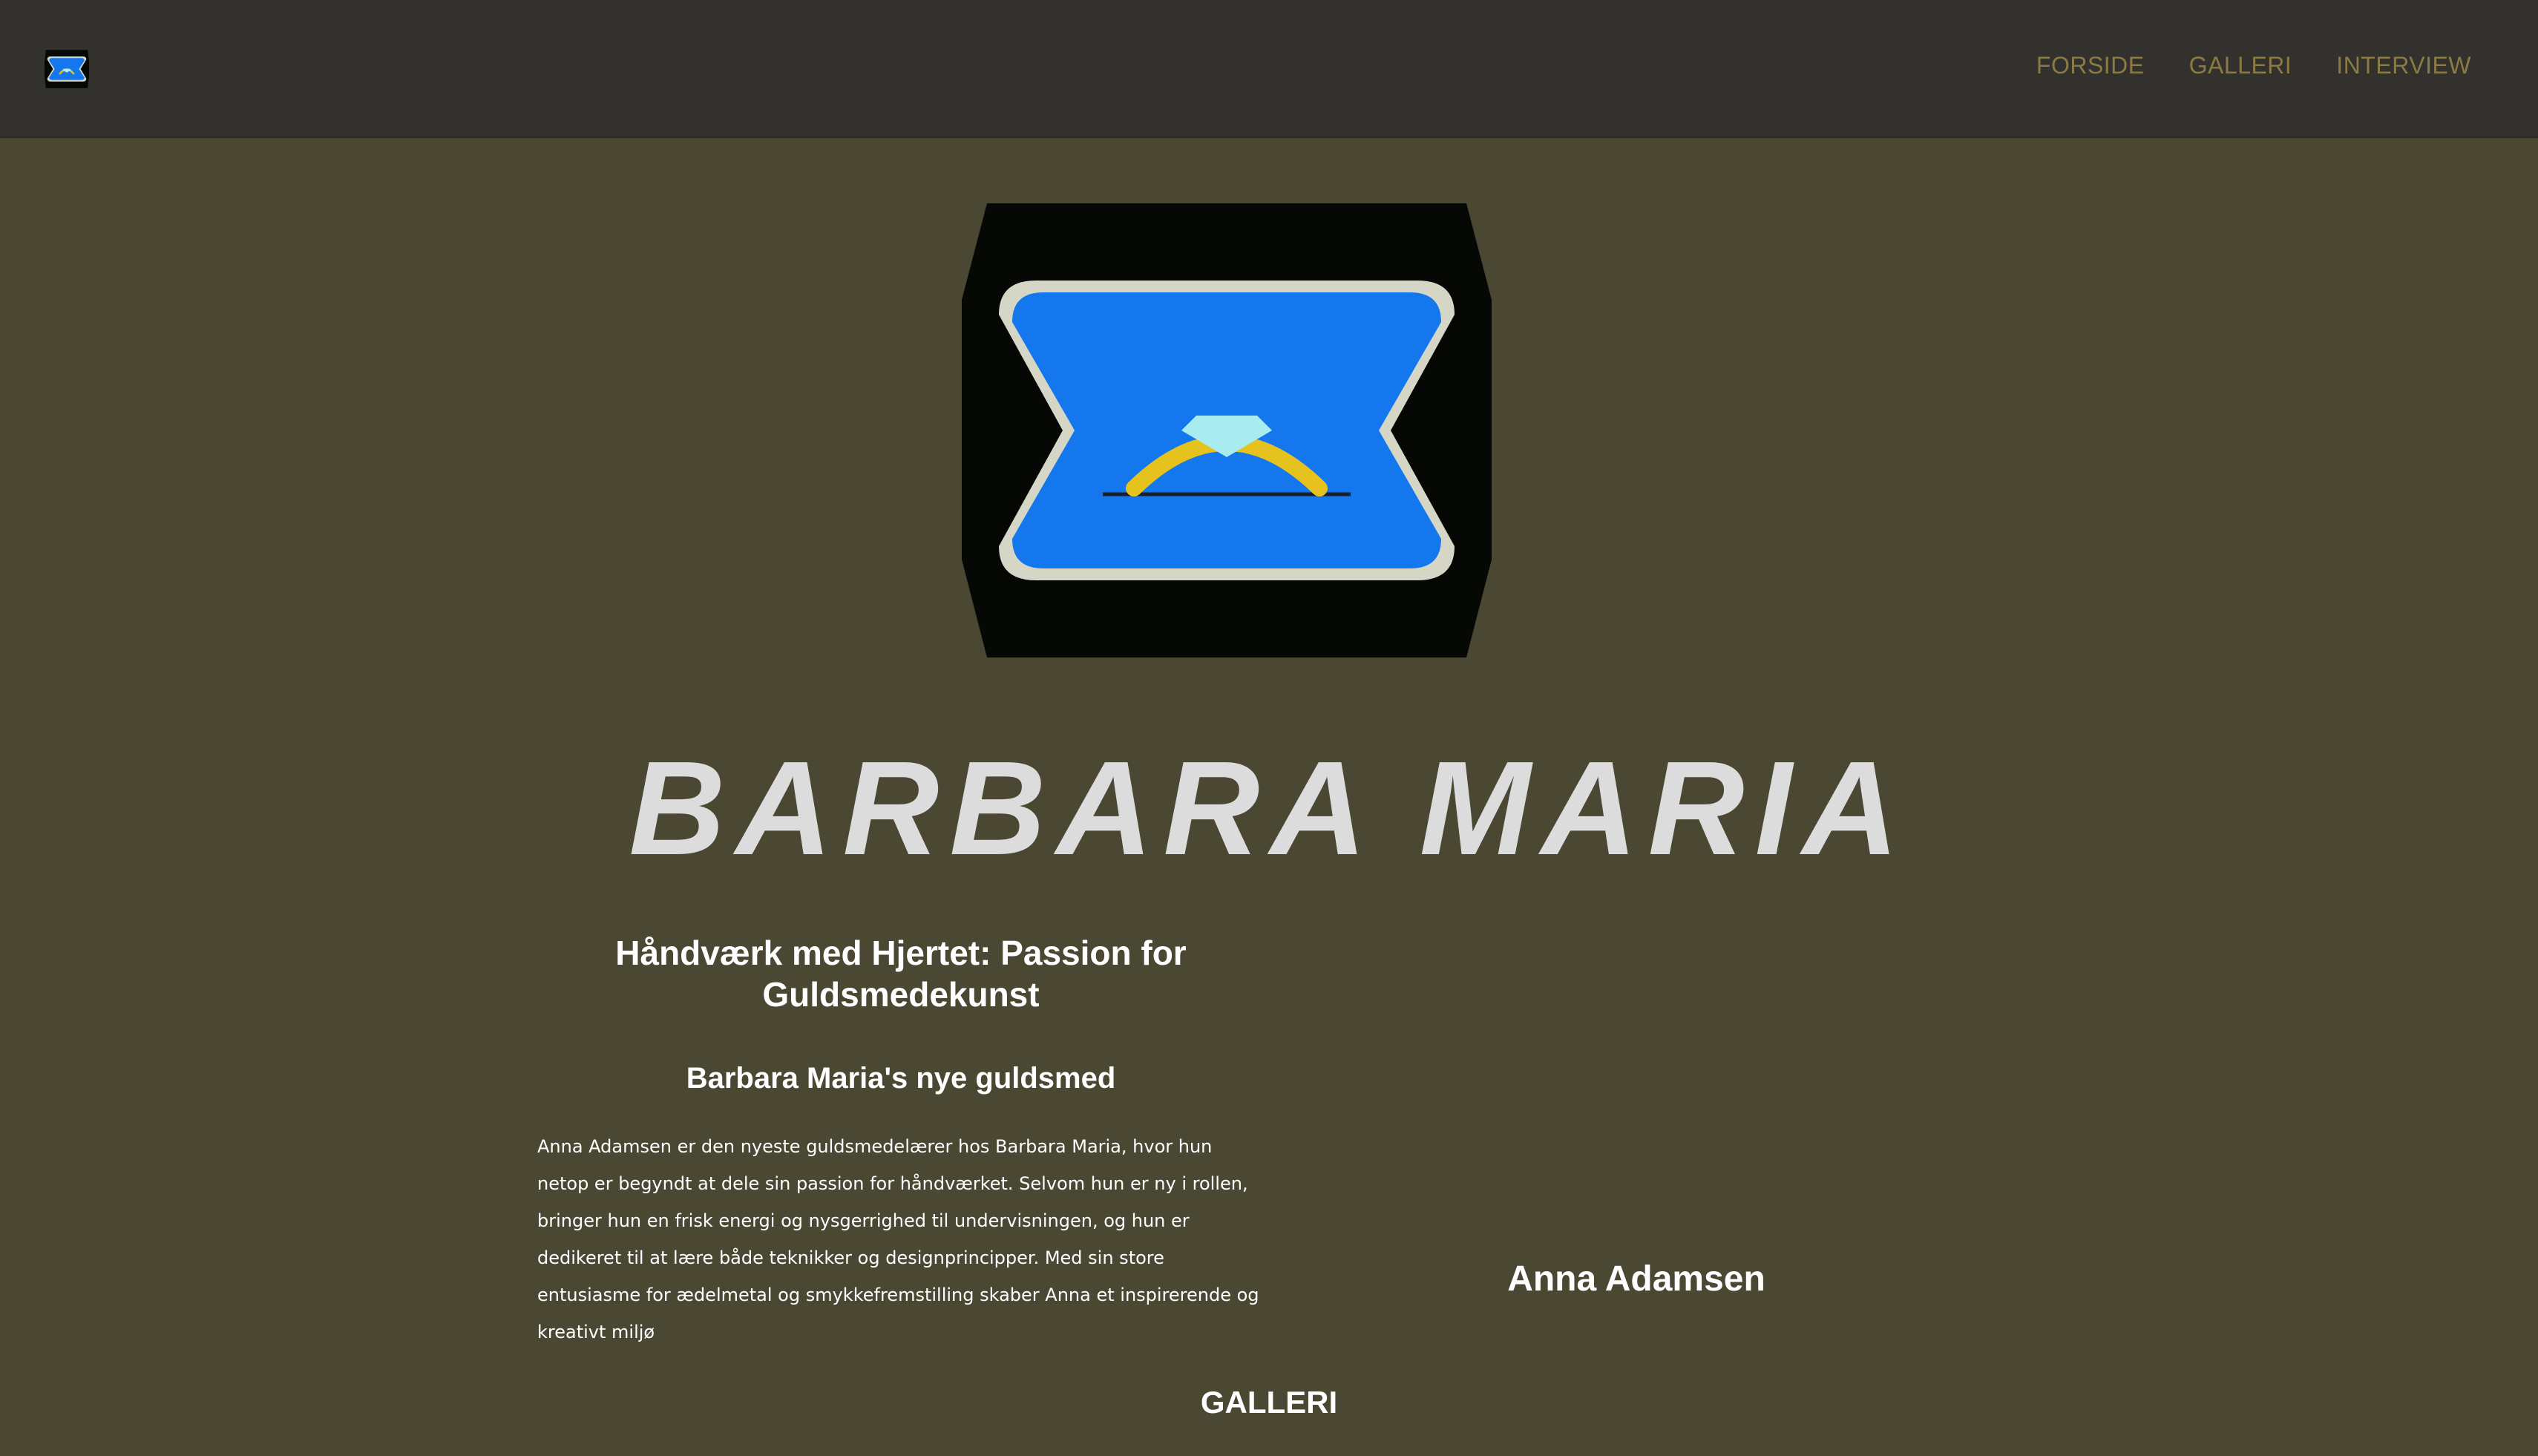 This screenshot has width=2538, height=1456. What do you see at coordinates (2090, 66) in the screenshot?
I see `nav-link-forside: FORSIDE` at bounding box center [2090, 66].